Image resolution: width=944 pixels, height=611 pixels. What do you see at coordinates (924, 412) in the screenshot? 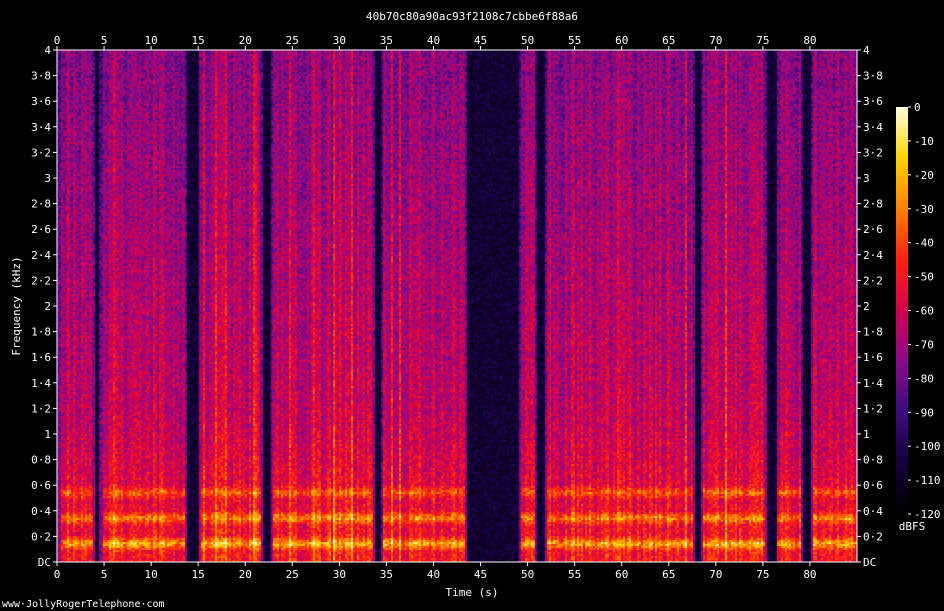
I see `colorbar-tick-label: -90` at bounding box center [924, 412].